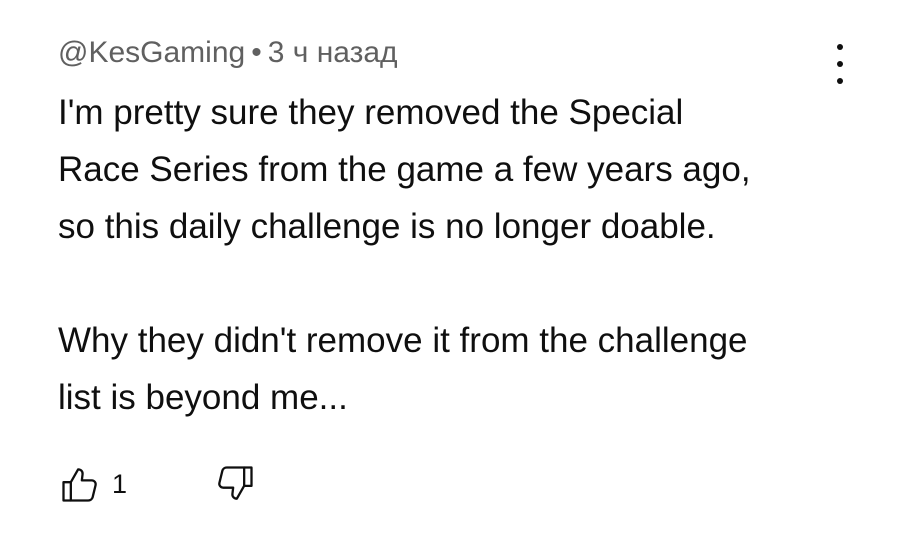  Describe the element at coordinates (120, 484) in the screenshot. I see `like-count: 1` at that location.